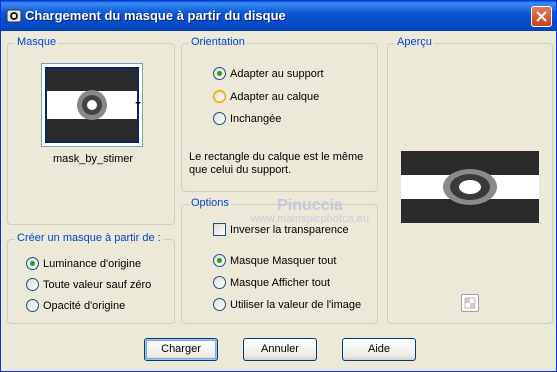  What do you see at coordinates (414, 42) in the screenshot?
I see `preview-group-label: Aperçu` at bounding box center [414, 42].